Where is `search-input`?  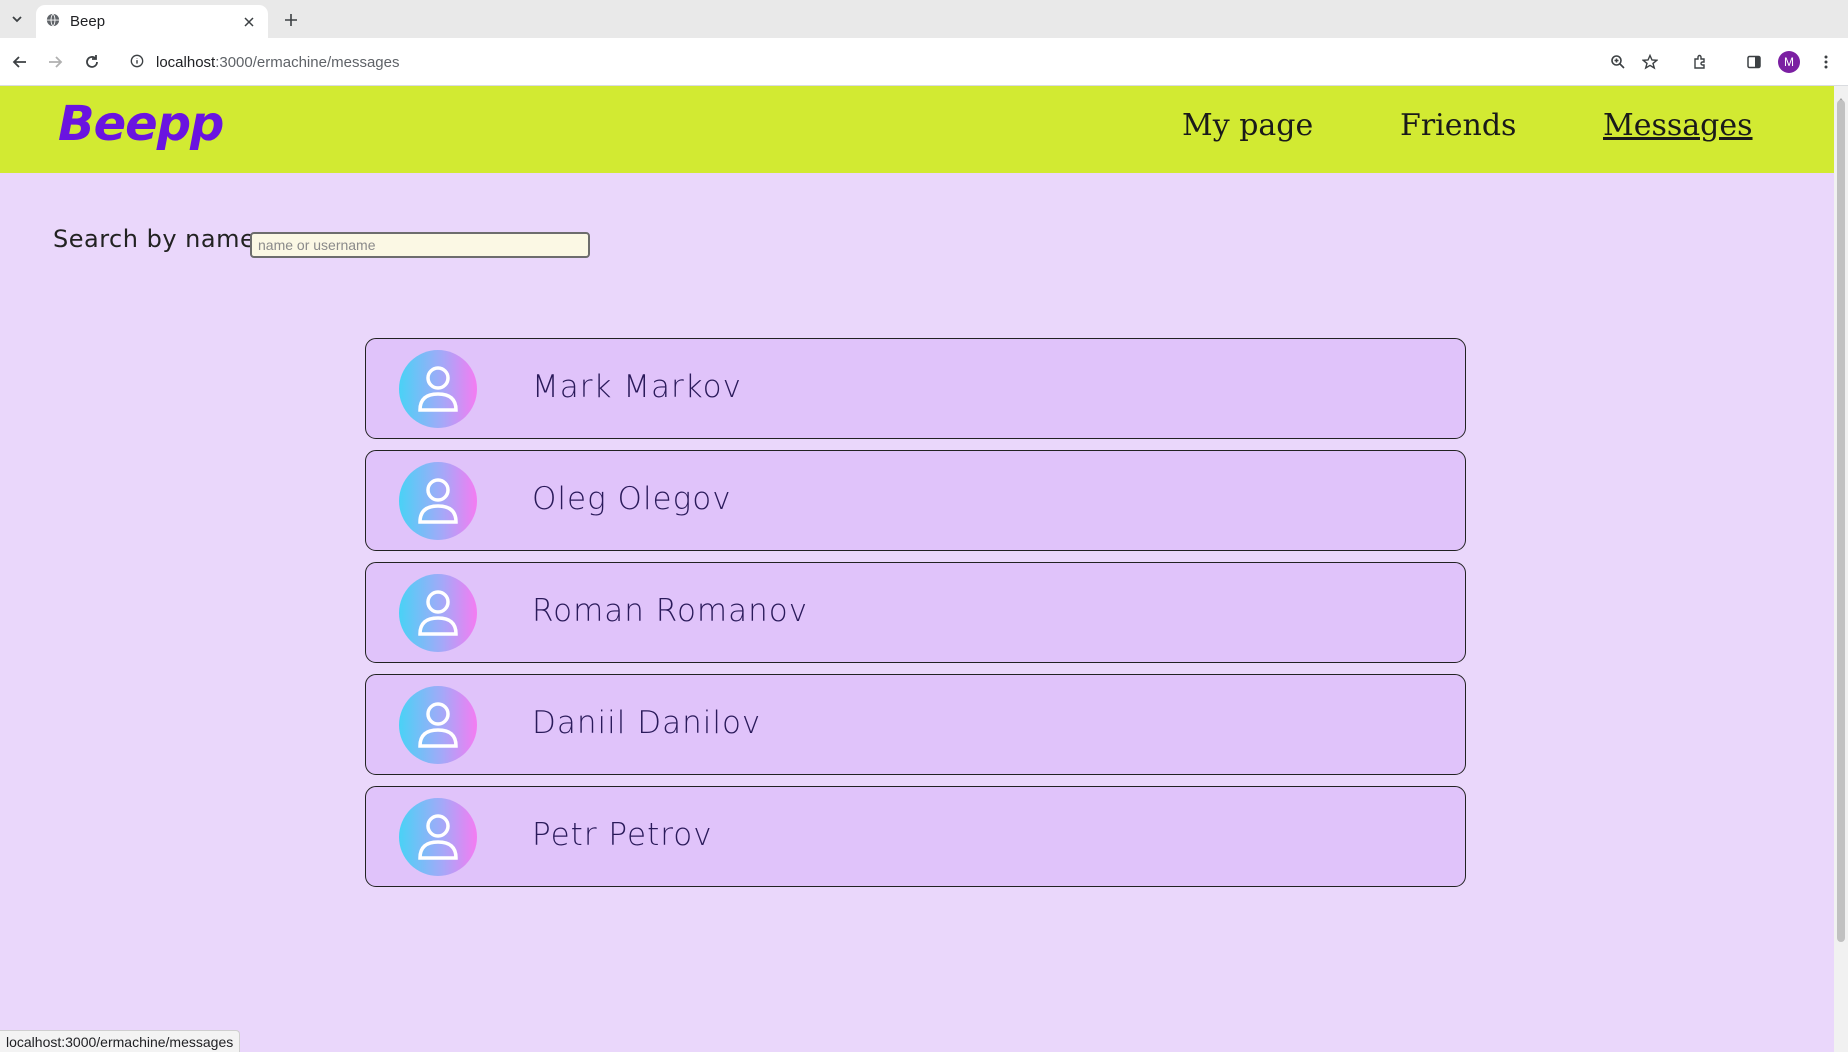
search-input is located at coordinates (420, 245).